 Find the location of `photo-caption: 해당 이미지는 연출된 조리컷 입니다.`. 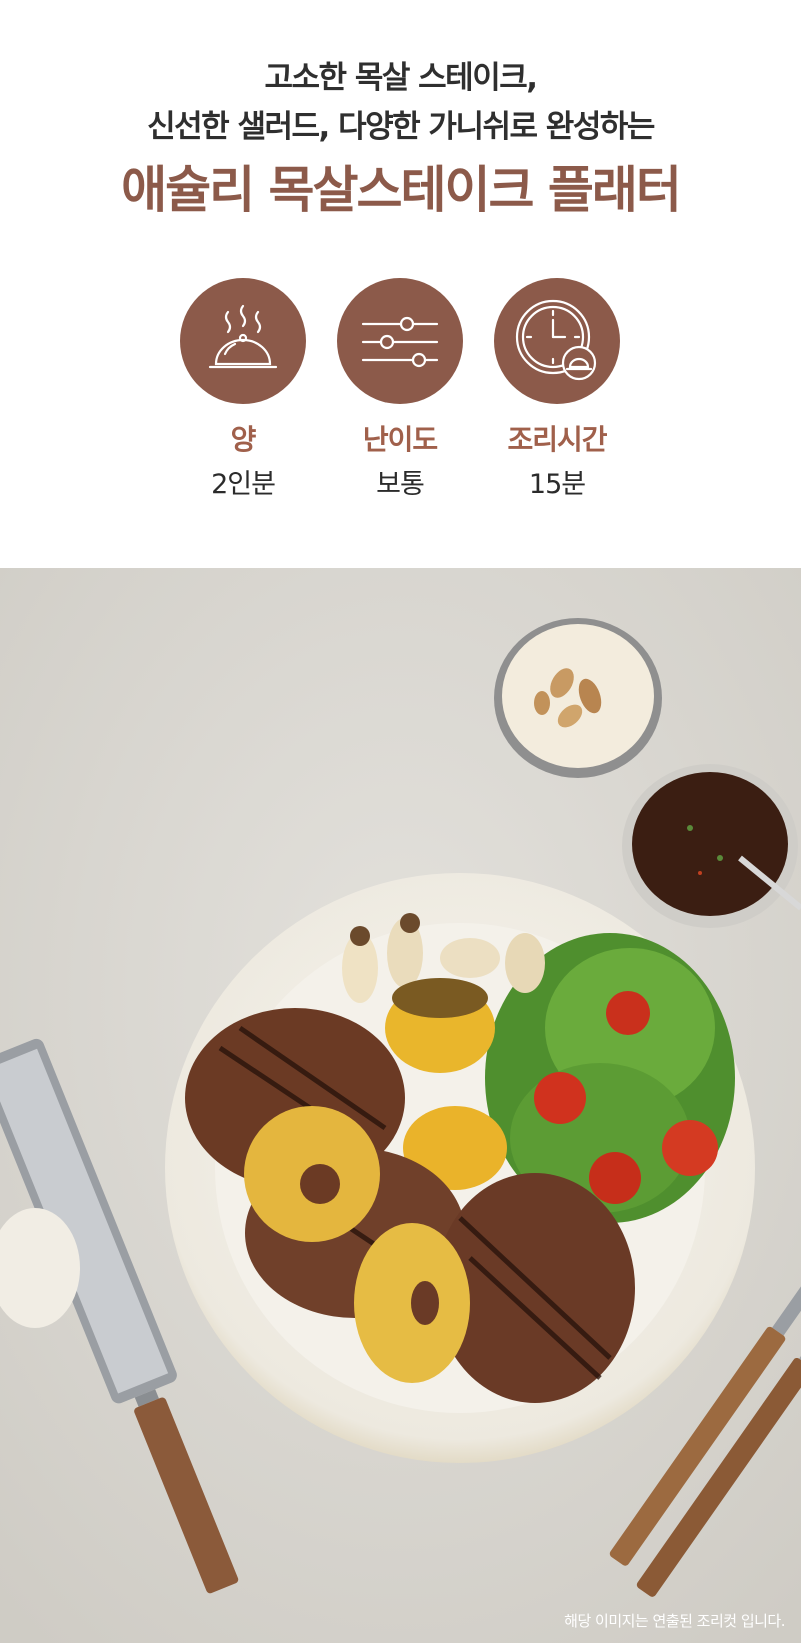

photo-caption: 해당 이미지는 연출된 조리컷 입니다. is located at coordinates (674, 1621).